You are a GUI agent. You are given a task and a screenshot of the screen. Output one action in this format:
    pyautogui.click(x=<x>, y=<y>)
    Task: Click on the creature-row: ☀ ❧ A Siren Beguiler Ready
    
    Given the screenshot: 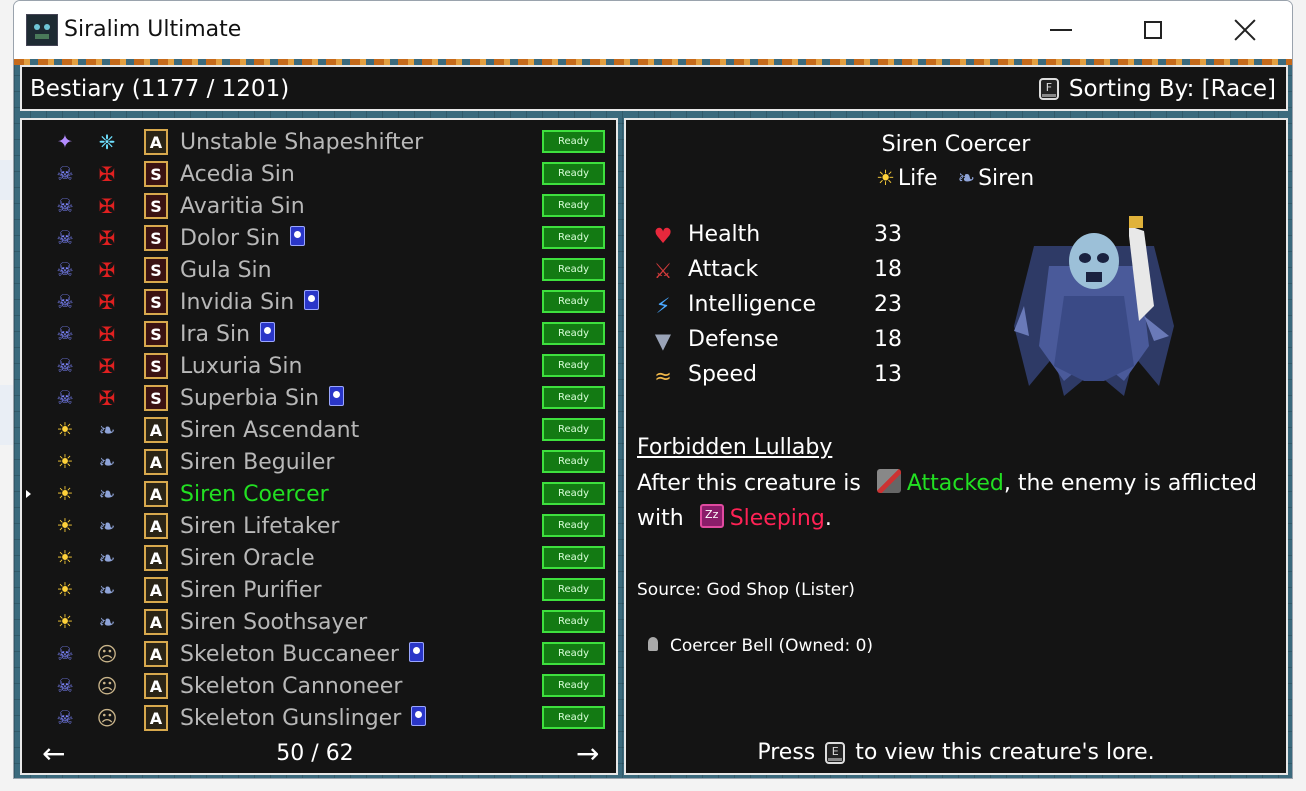 What is the action you would take?
    pyautogui.click(x=319, y=462)
    